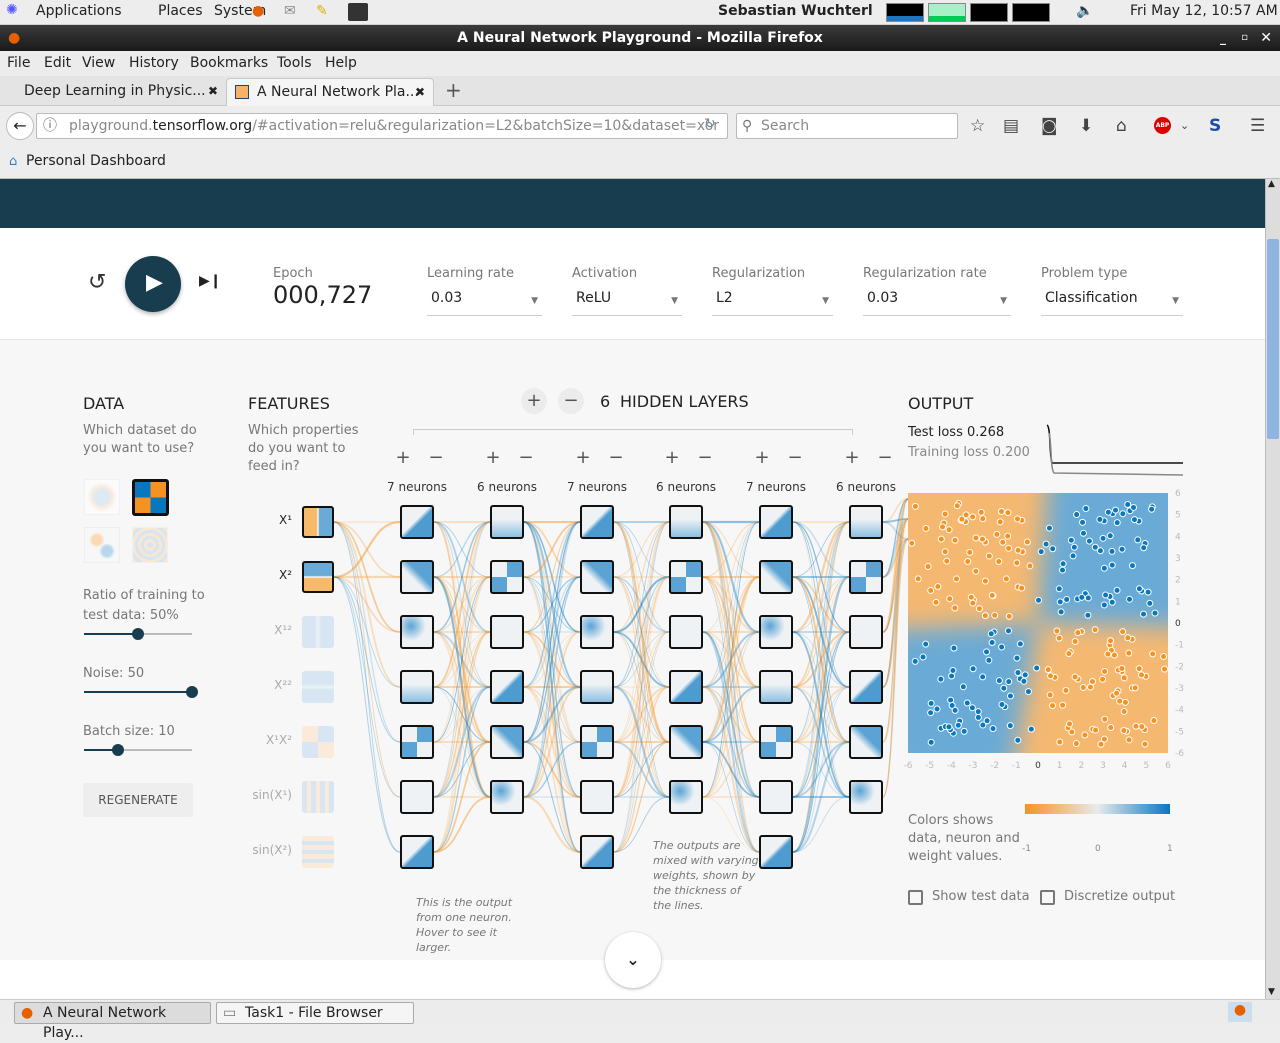 This screenshot has width=1280, height=1043. I want to click on firefox-launcher-icon: ●, so click(258, 11).